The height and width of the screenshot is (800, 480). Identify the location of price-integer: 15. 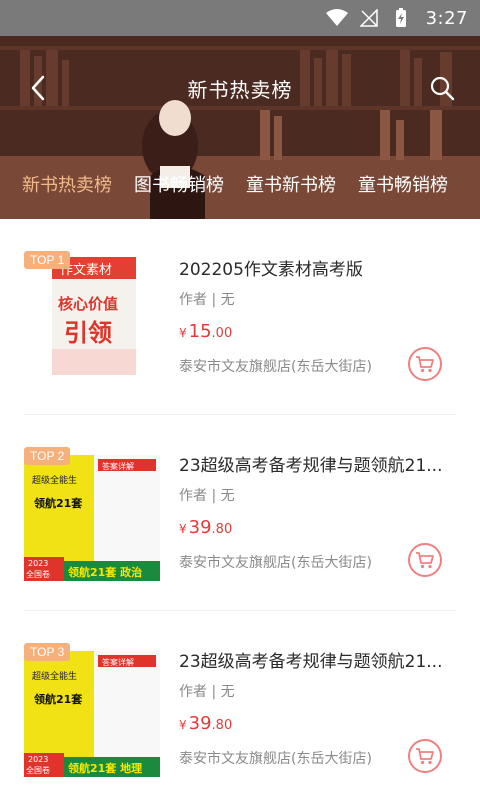
(200, 331).